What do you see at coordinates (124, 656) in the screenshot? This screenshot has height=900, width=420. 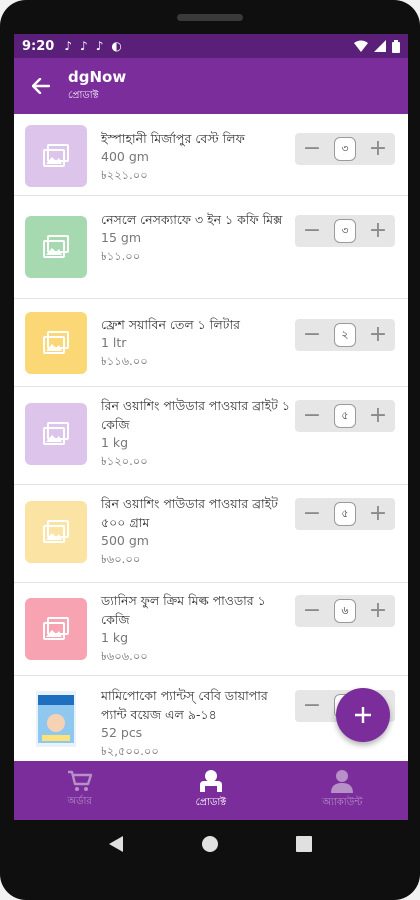 I see `product-price: ৳৬০৬.০০` at bounding box center [124, 656].